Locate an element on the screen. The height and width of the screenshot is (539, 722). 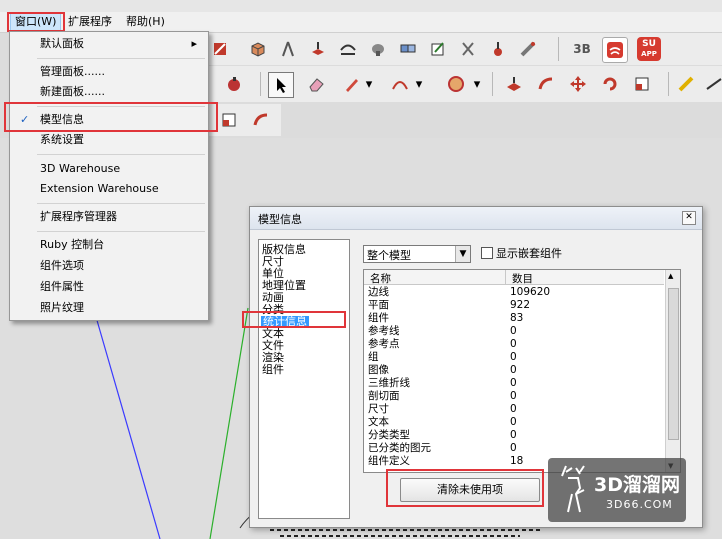
table-header: 名称 数目 is located at coordinates (514, 277).